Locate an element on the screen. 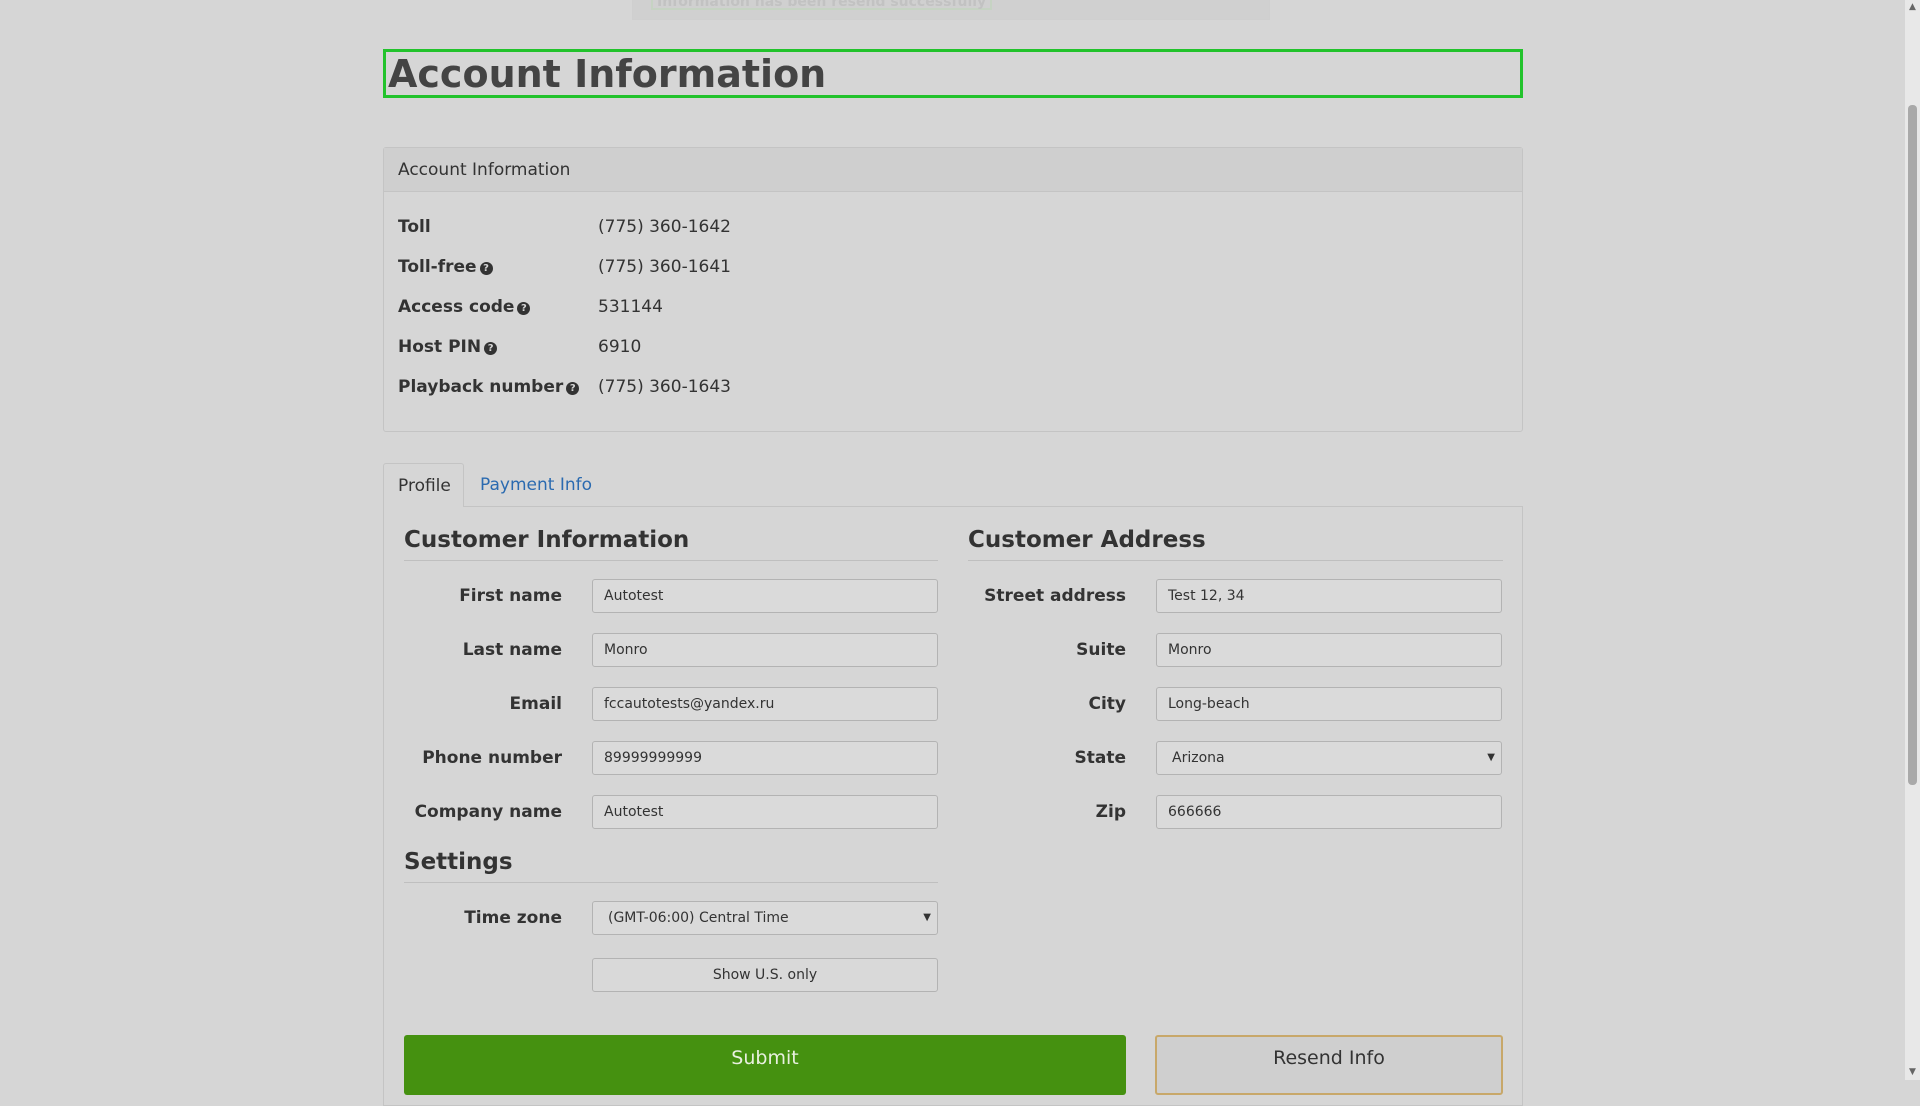 This screenshot has height=1106, width=1920. label-state: State is located at coordinates (1100, 758).